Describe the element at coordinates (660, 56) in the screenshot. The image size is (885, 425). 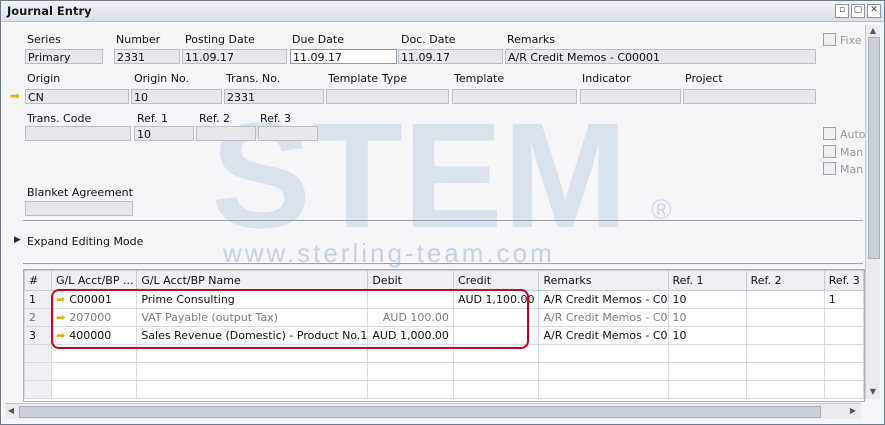
I see `remarks-field: A/R Credit Memos - C00001` at that location.